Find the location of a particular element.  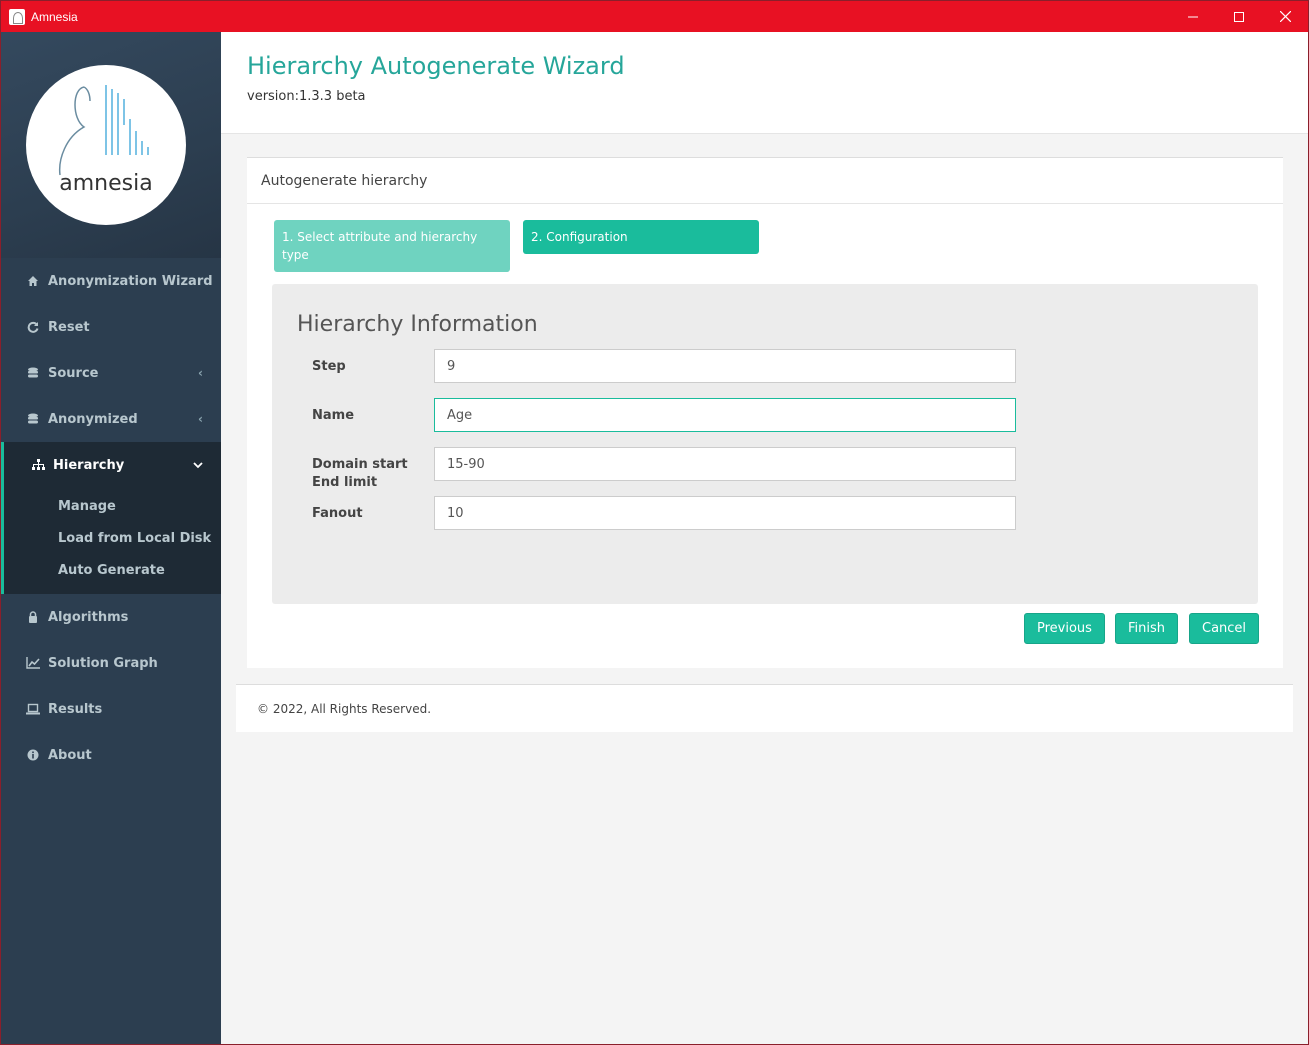

domain-field is located at coordinates (725, 464).